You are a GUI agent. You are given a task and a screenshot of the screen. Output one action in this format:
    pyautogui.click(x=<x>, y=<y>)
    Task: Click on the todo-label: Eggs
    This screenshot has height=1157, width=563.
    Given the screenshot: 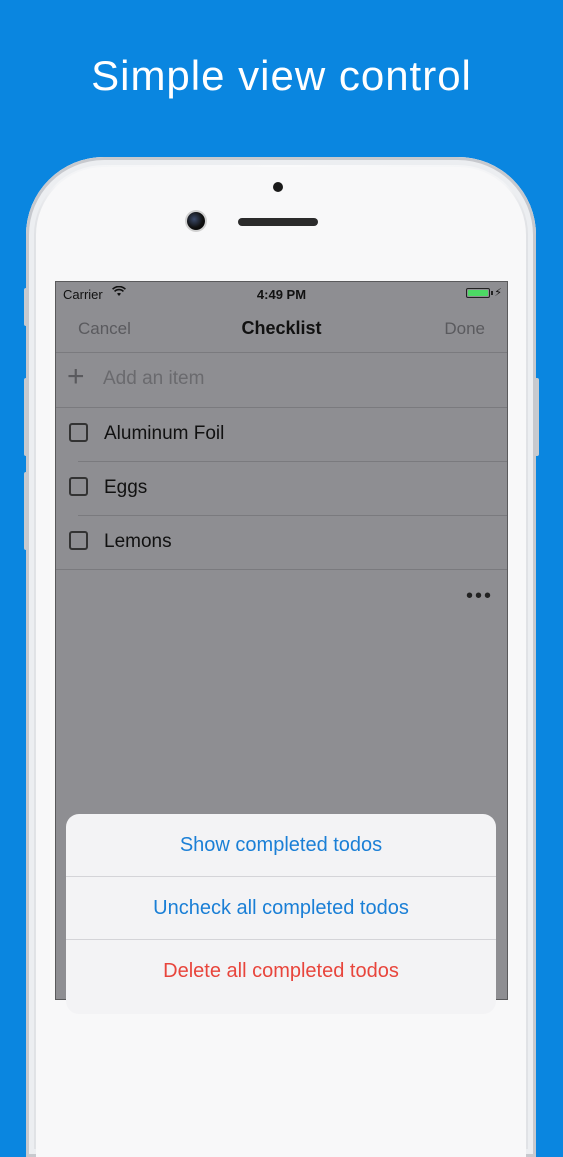 What is the action you would take?
    pyautogui.click(x=126, y=487)
    